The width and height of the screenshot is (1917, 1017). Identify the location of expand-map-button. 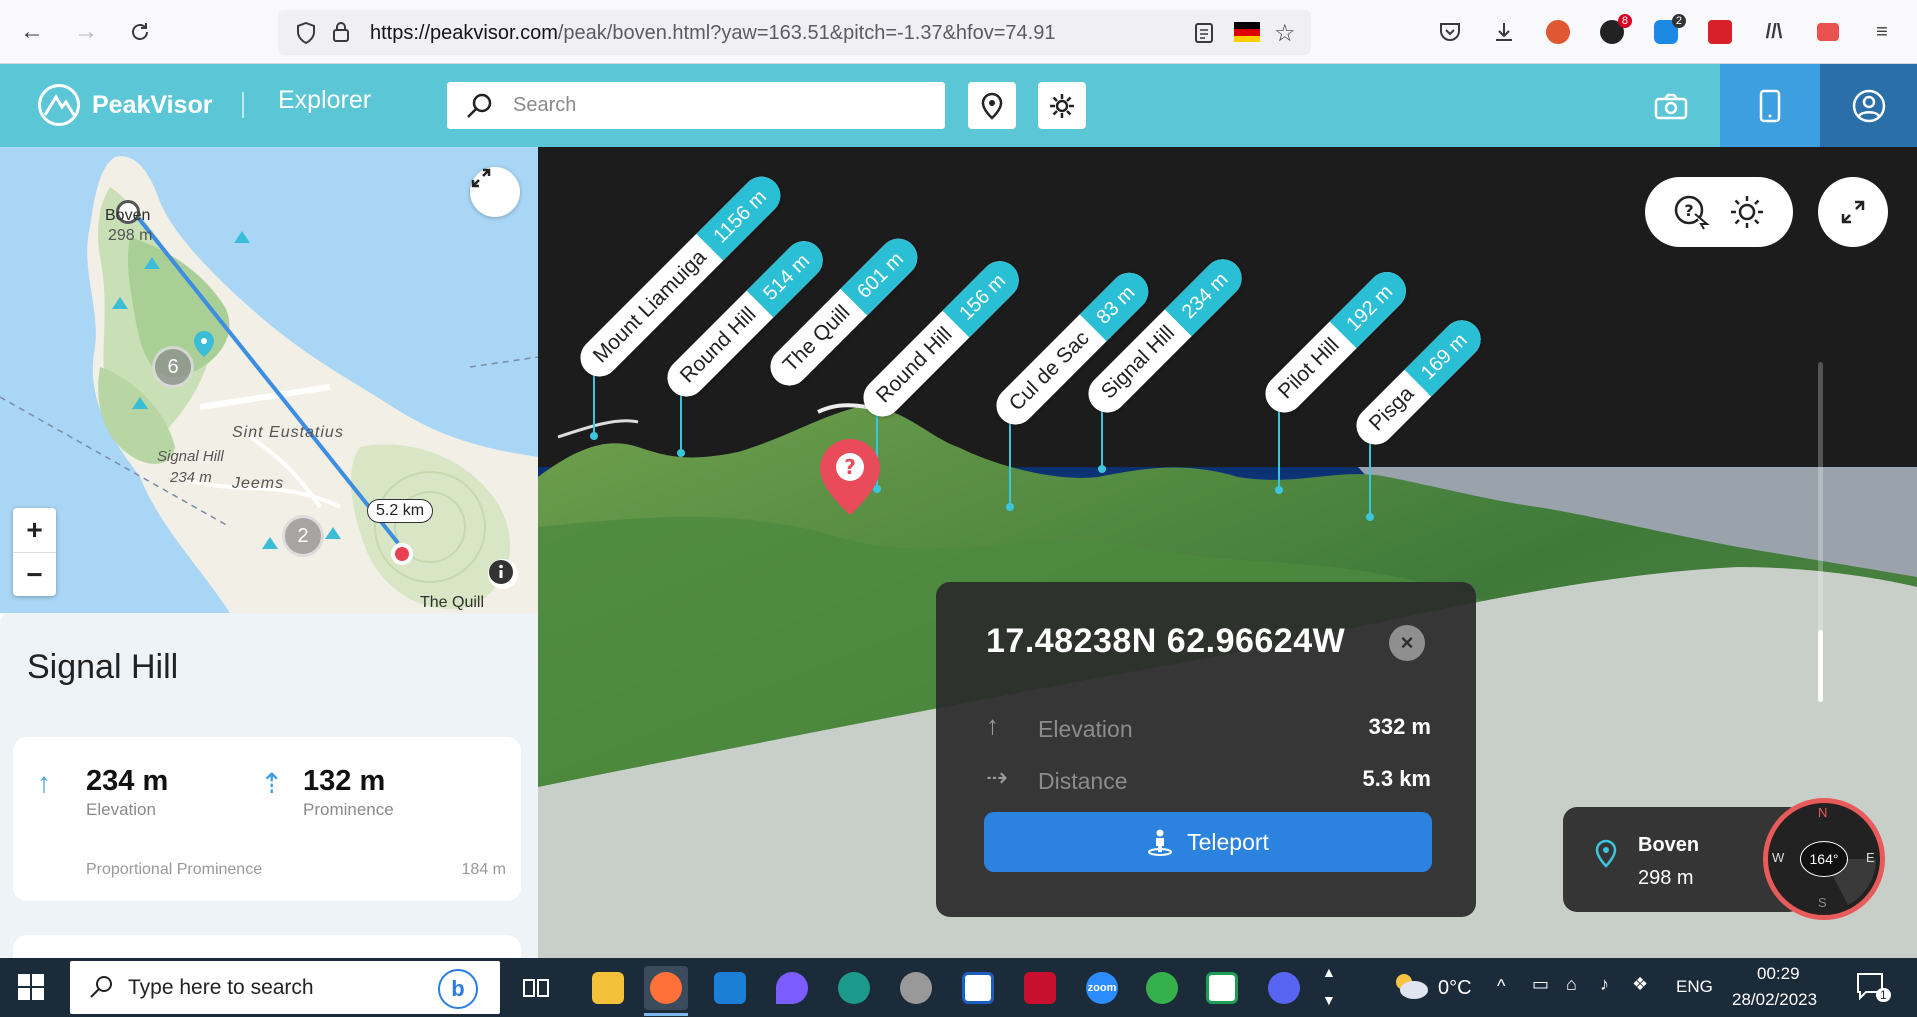
(495, 192).